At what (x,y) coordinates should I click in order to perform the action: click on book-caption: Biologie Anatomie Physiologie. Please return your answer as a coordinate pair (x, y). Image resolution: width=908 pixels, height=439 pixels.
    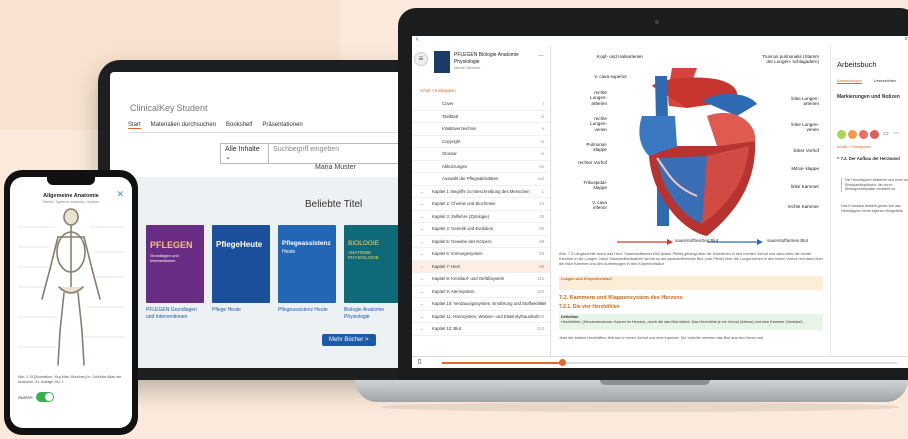
    Looking at the image, I should click on (374, 313).